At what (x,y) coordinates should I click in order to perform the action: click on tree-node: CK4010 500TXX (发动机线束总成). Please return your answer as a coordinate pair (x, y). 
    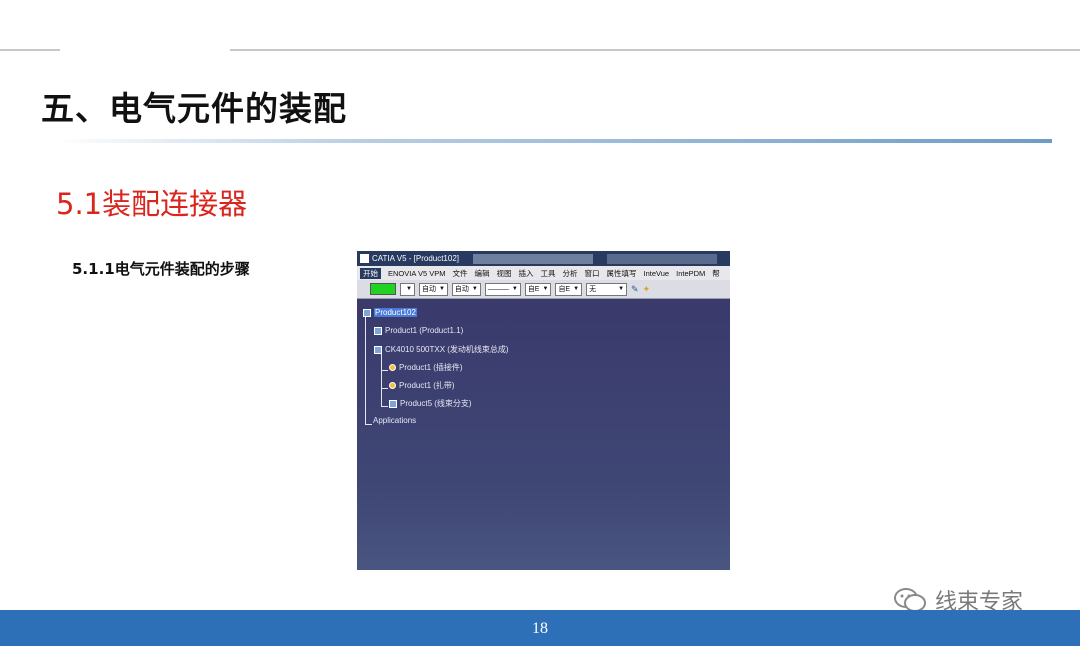
    Looking at the image, I should click on (441, 349).